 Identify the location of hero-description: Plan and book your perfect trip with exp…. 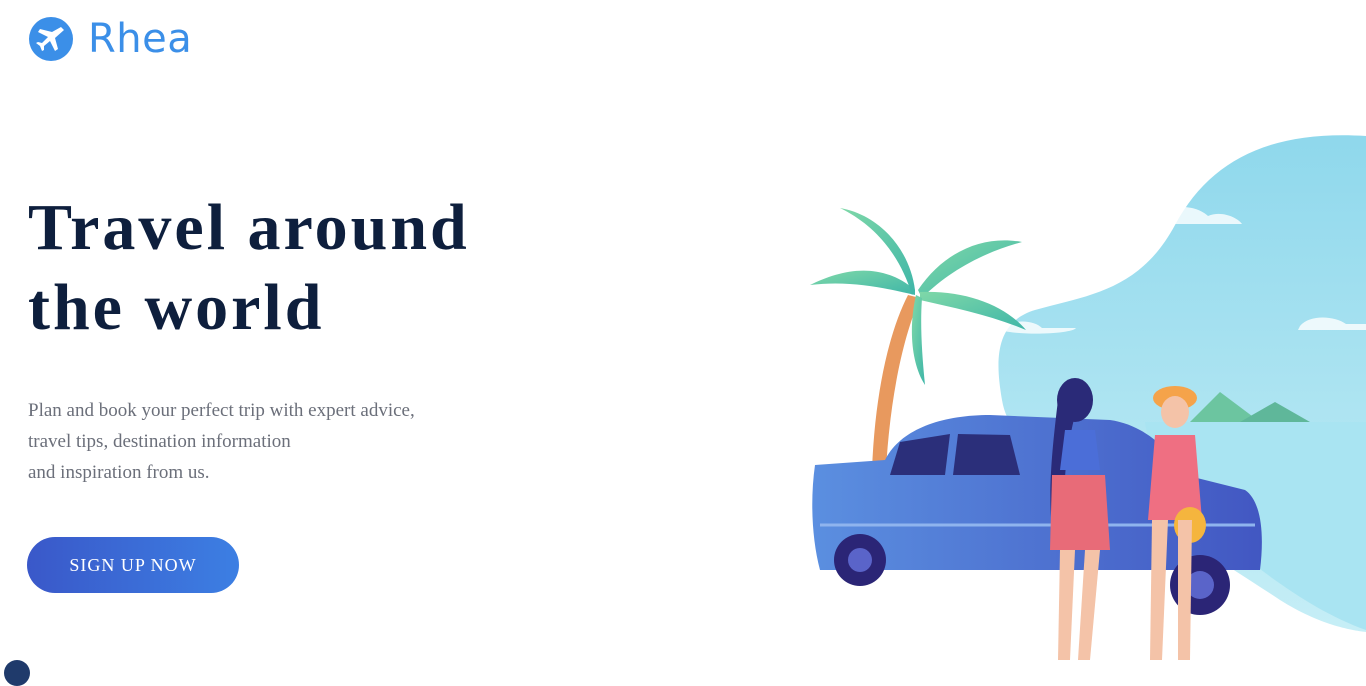
(258, 441).